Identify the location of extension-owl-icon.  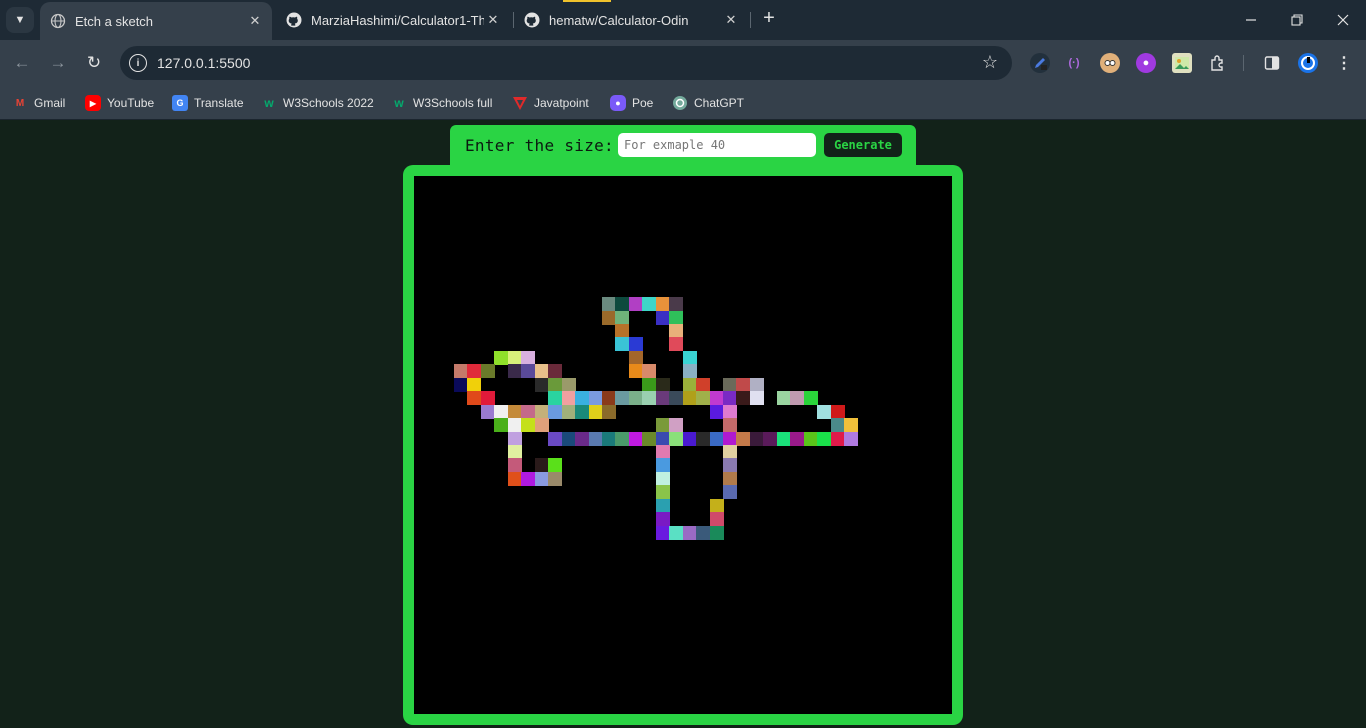
(1110, 63).